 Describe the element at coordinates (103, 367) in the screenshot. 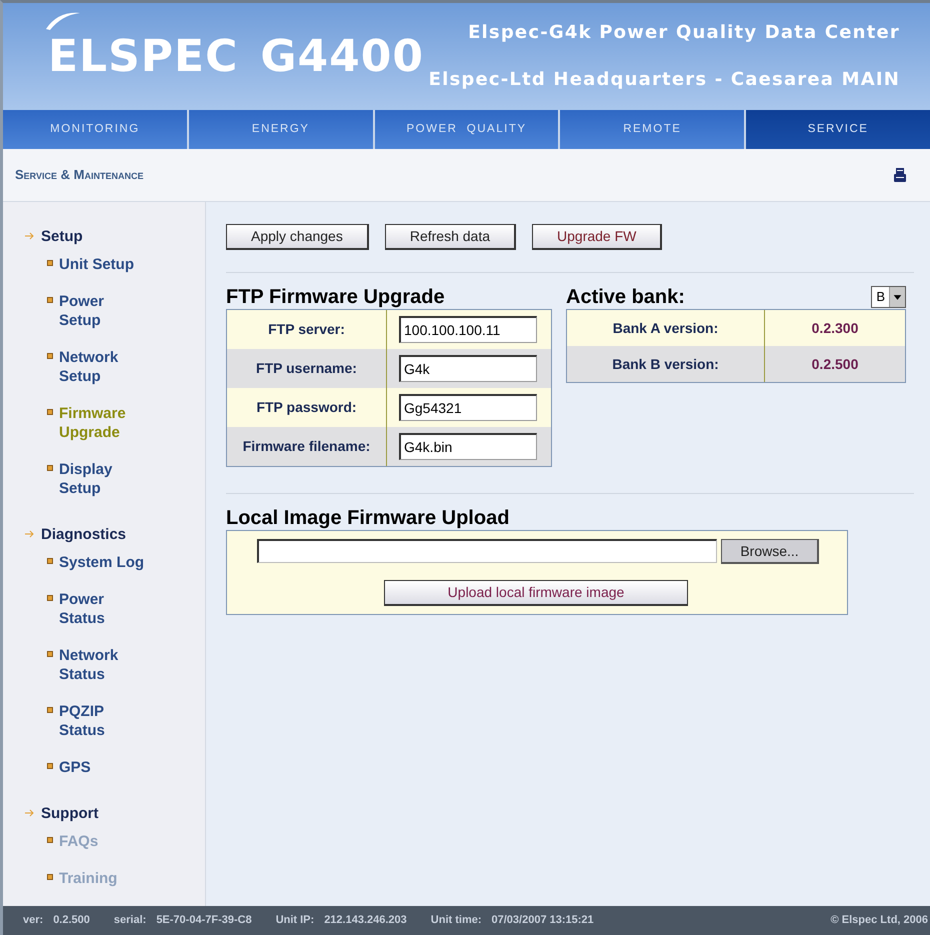

I see `sidebar-item: Network Setup` at that location.